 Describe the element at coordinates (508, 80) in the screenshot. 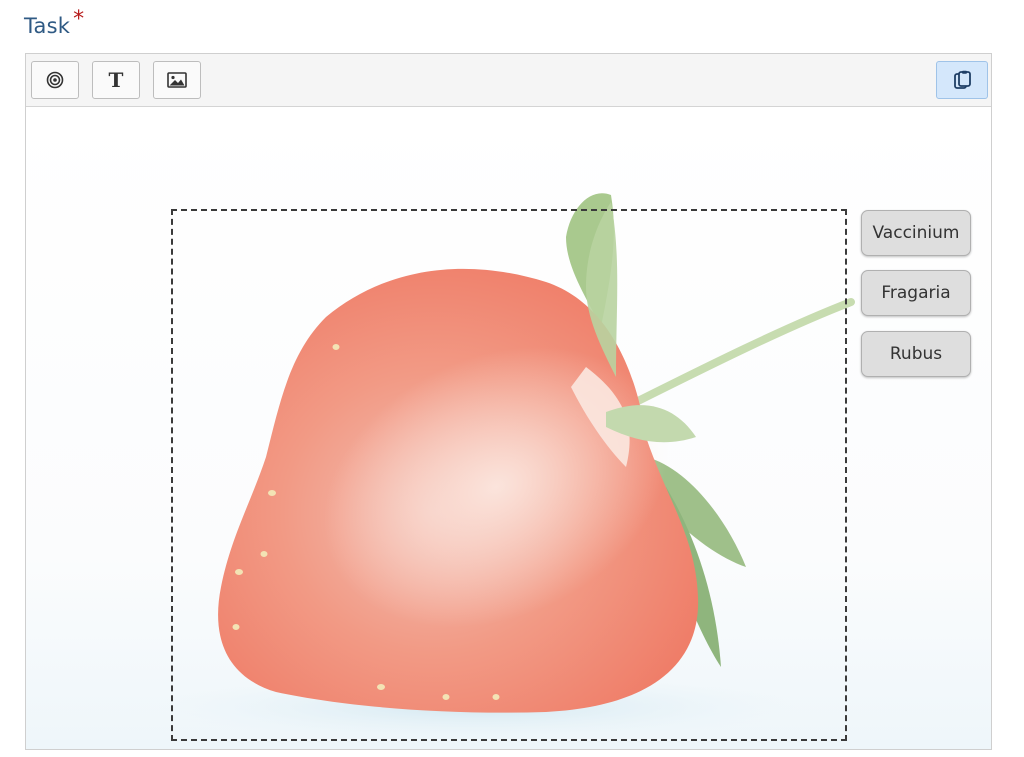

I see `editor-toolbar: T` at that location.